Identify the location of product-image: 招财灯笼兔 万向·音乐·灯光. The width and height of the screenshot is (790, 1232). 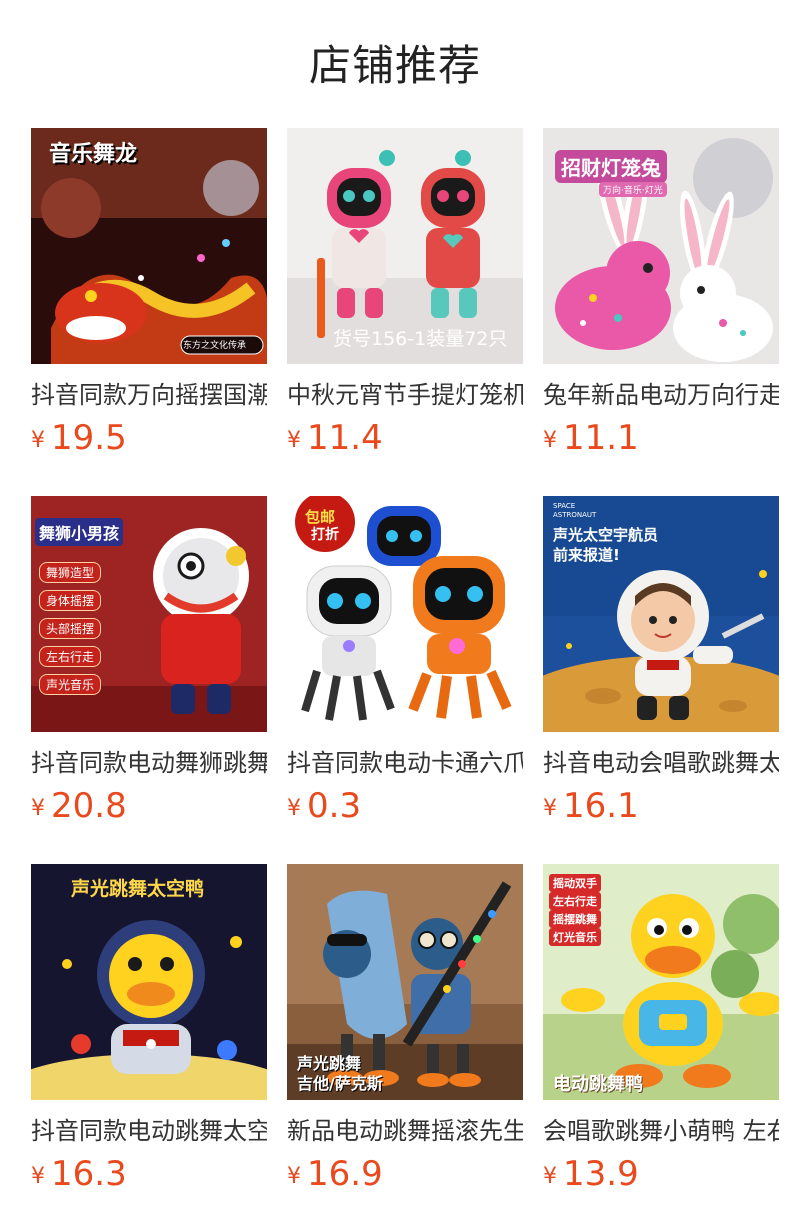
(661, 246).